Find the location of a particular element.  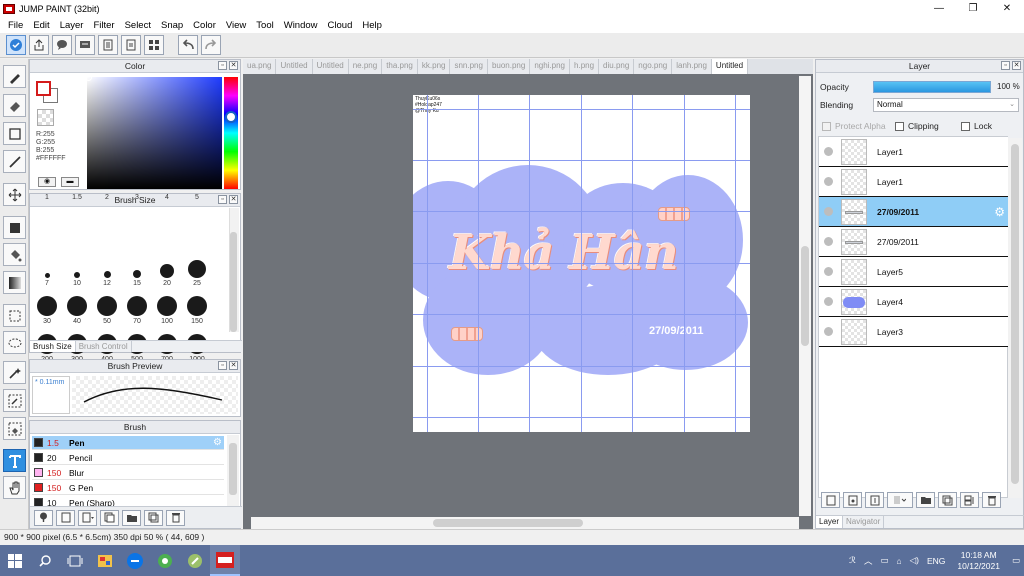

new-layer-button is located at coordinates (830, 500).